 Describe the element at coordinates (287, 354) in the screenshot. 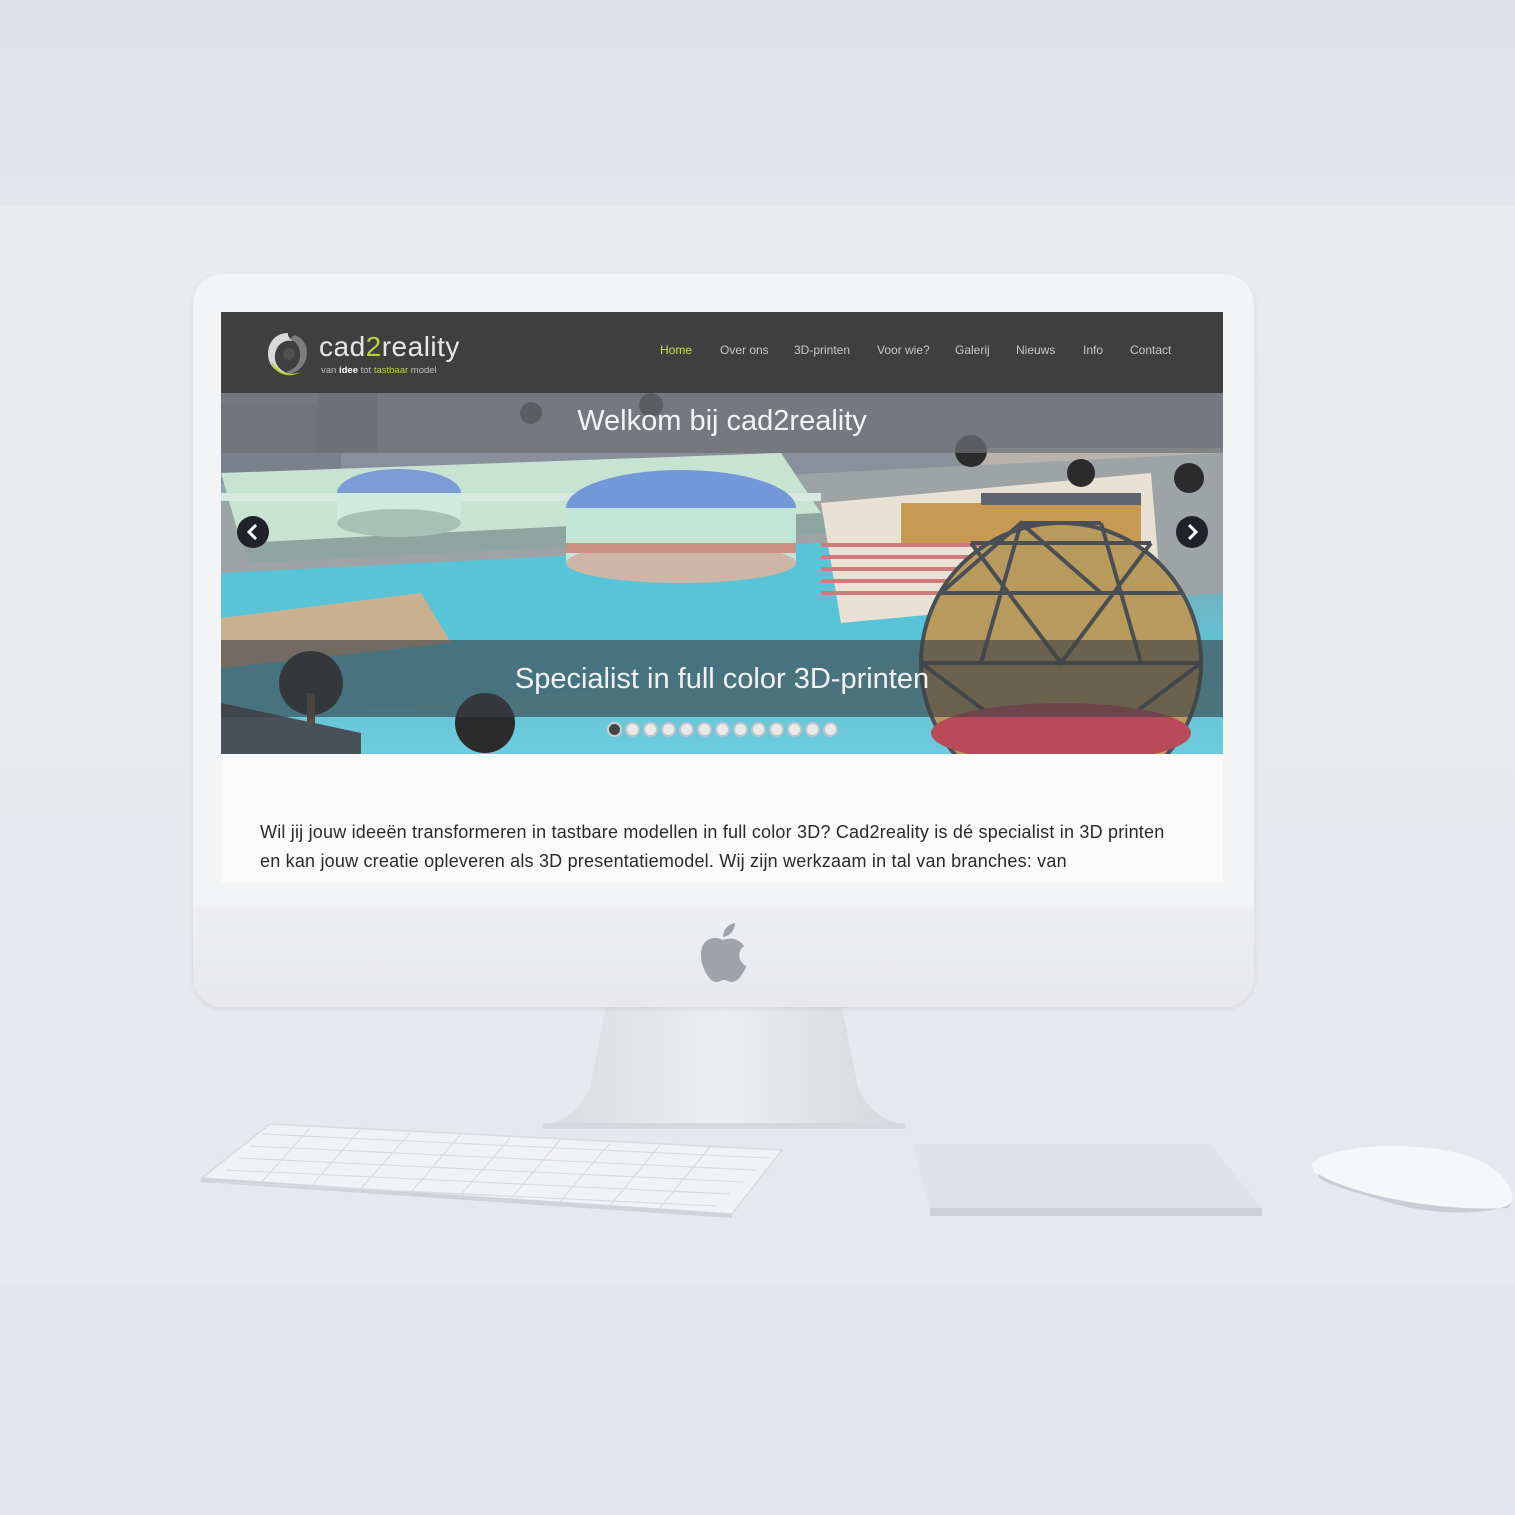

I see `swirl-logo-icon` at that location.